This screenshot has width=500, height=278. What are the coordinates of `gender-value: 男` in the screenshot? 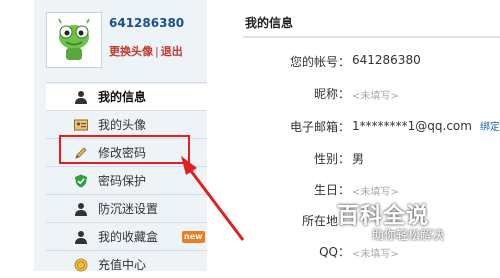 It's located at (358, 159).